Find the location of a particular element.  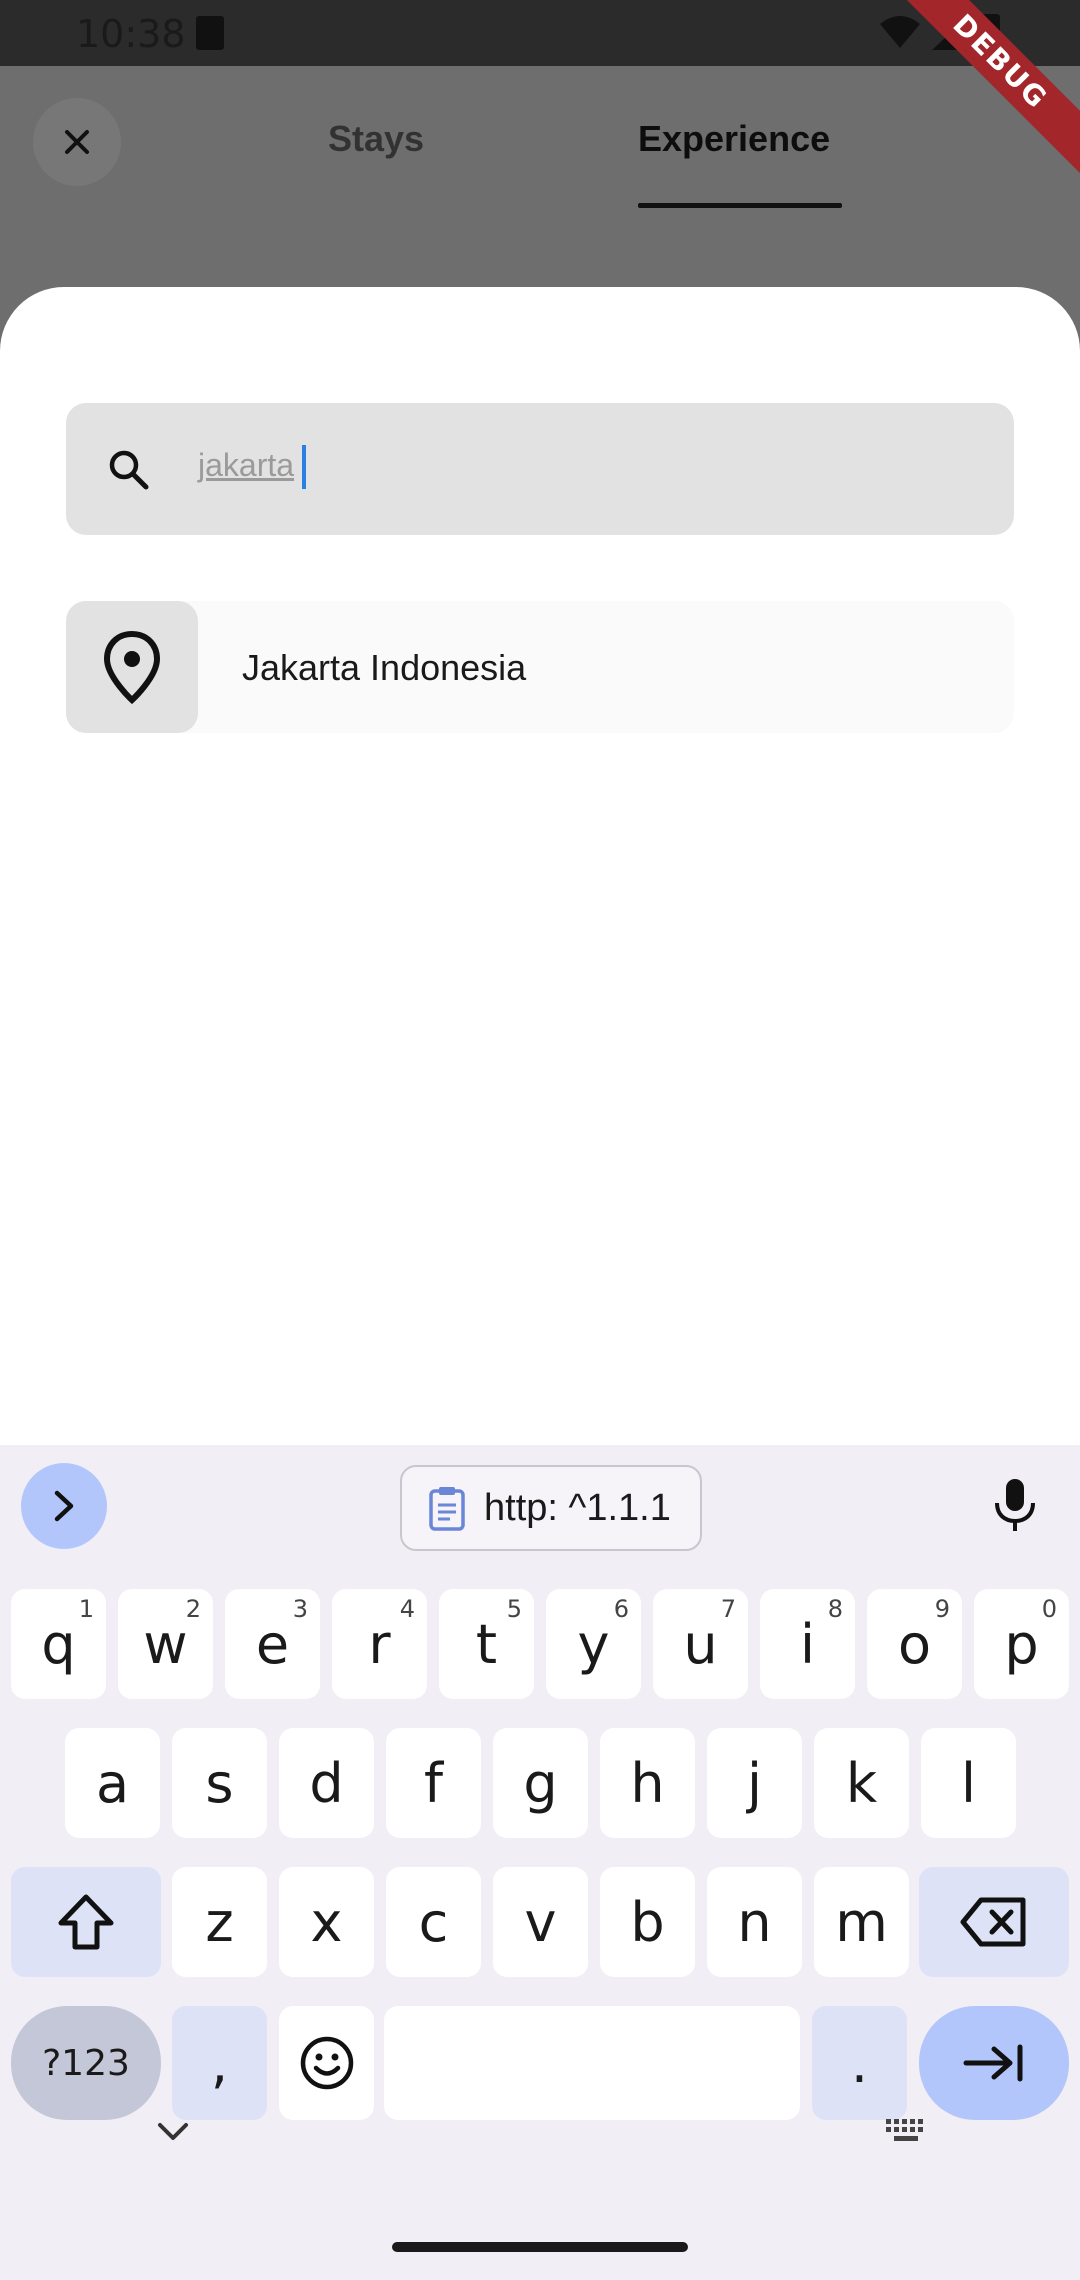

key-s: s is located at coordinates (219, 1783).